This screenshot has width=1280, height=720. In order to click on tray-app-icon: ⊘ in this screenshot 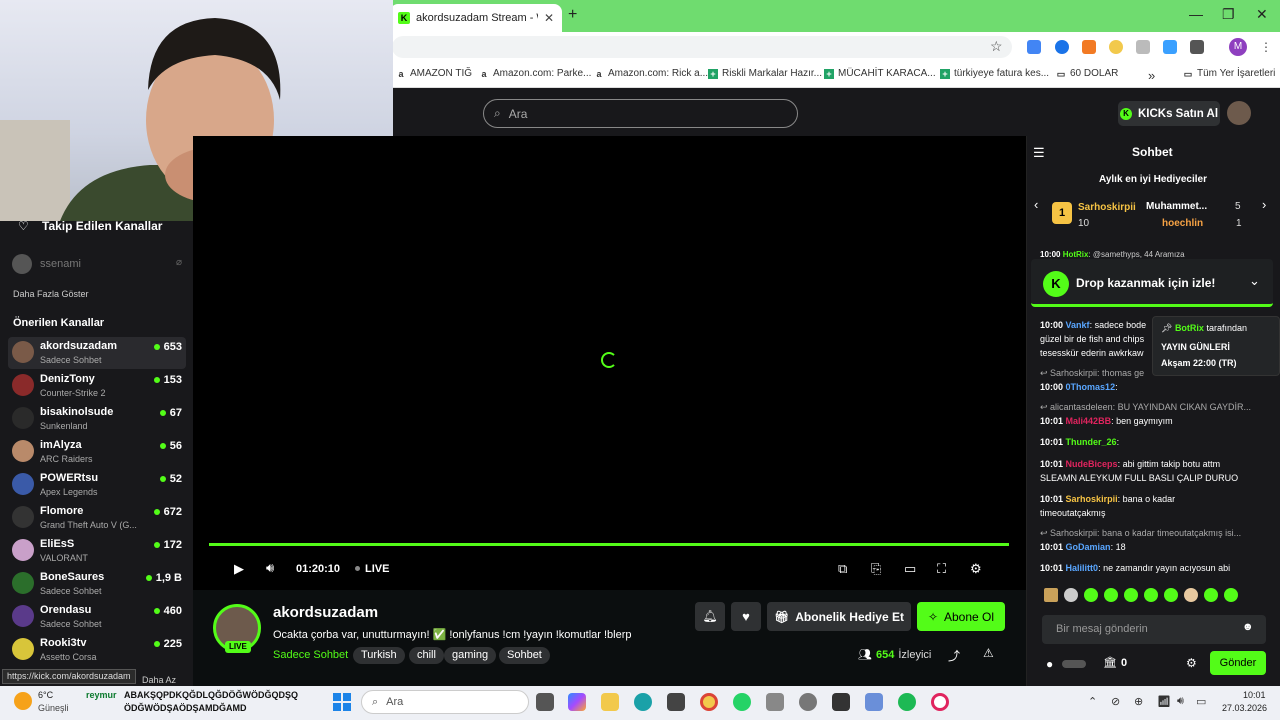, I will do `click(1115, 701)`.